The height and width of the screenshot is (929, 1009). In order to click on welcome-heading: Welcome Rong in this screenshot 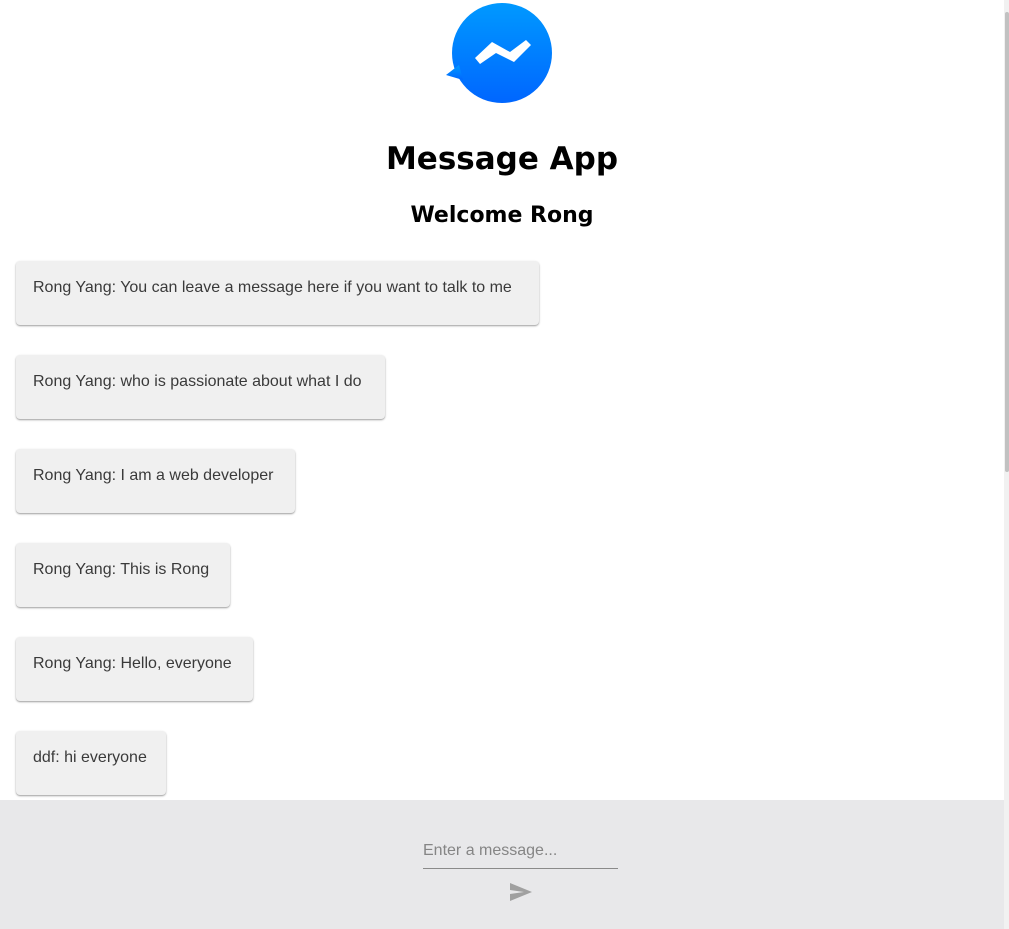, I will do `click(502, 215)`.